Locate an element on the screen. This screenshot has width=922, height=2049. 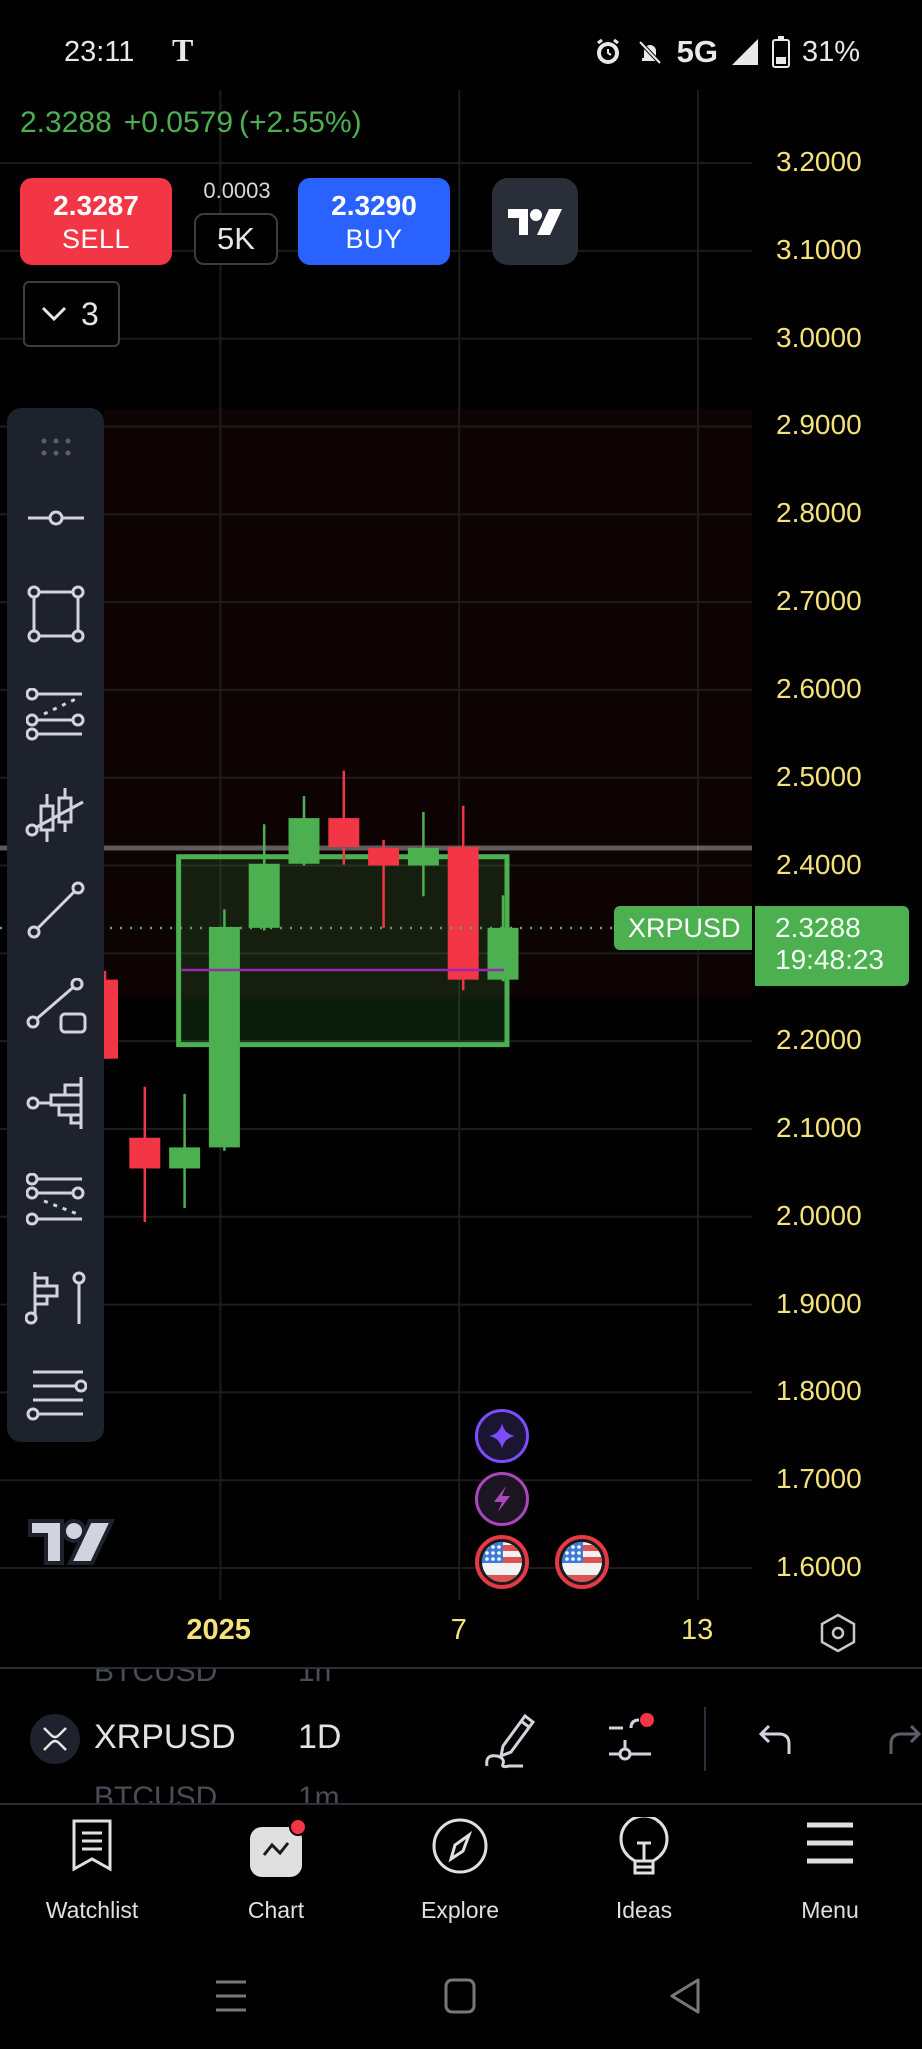
recent-apps-icon is located at coordinates (231, 1996).